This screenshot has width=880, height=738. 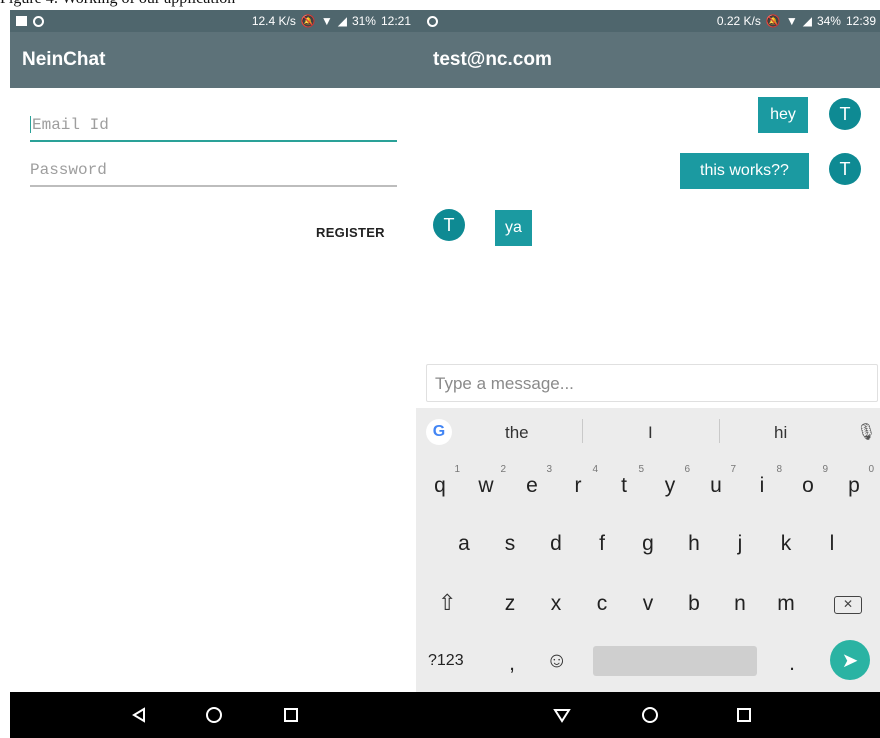 I want to click on comma-key: ,, so click(x=512, y=664).